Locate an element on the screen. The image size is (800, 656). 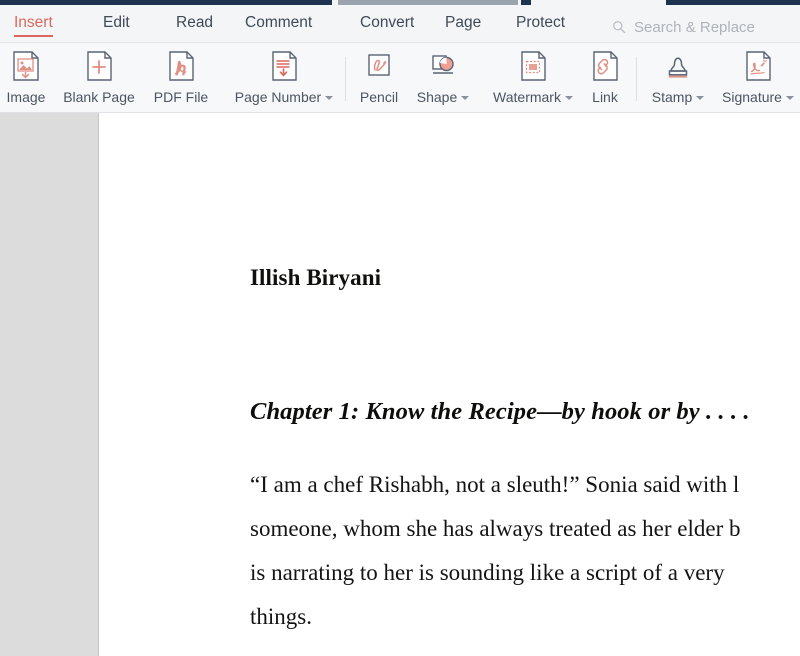
pdf-file-icon: ℎ is located at coordinates (181, 66).